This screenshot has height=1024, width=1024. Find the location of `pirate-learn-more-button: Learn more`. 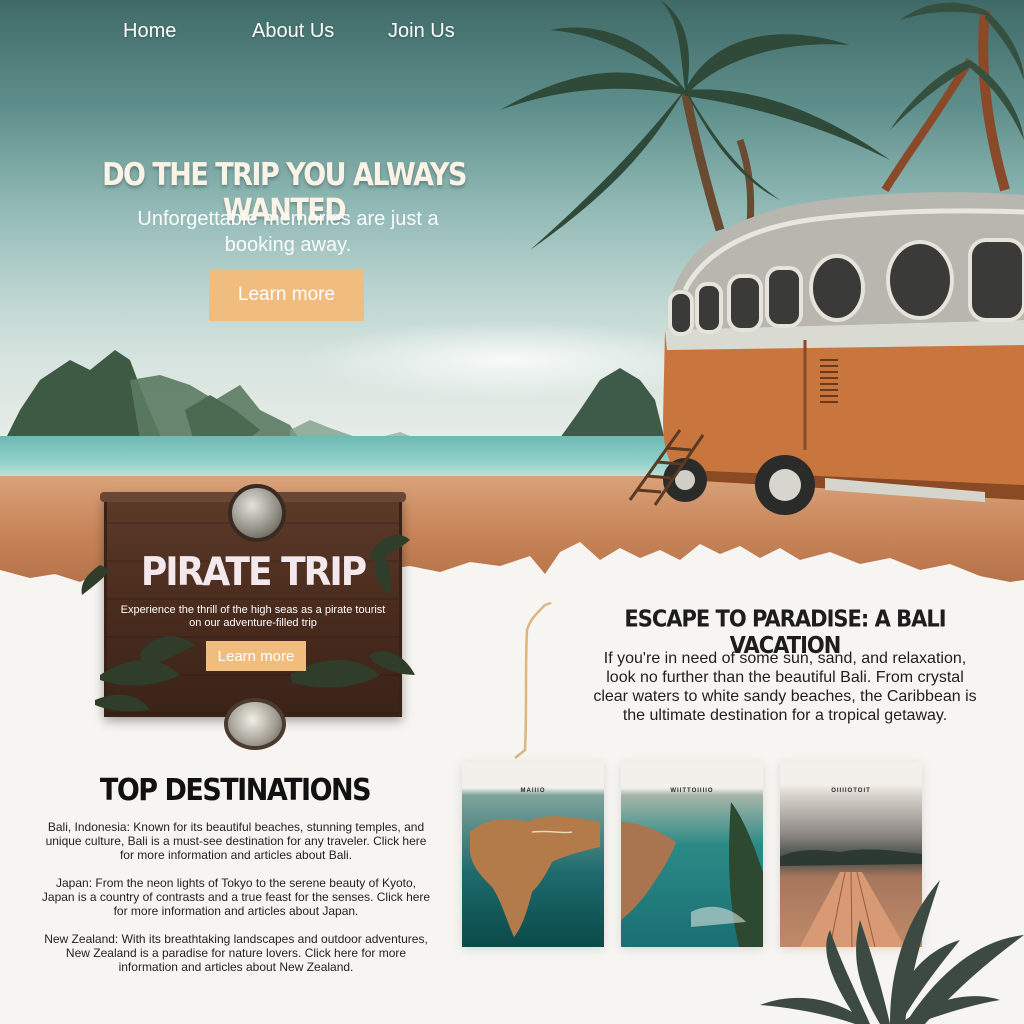

pirate-learn-more-button: Learn more is located at coordinates (256, 656).